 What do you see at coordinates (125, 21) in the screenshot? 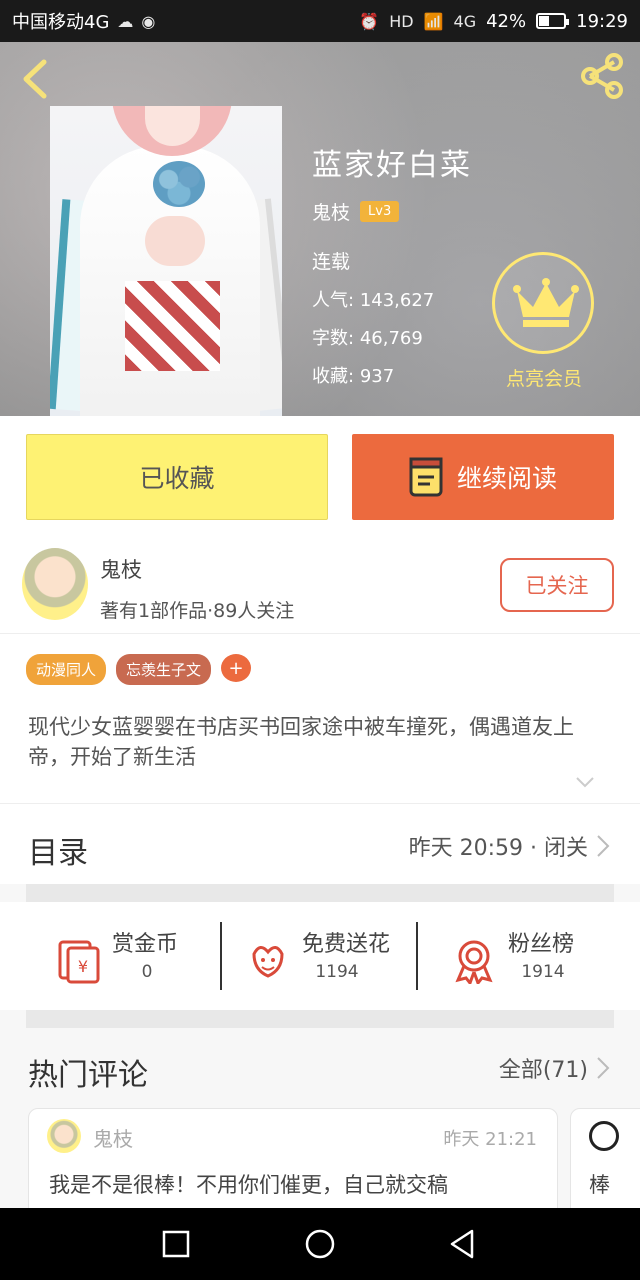
I see `cloud-icon: ☁` at bounding box center [125, 21].